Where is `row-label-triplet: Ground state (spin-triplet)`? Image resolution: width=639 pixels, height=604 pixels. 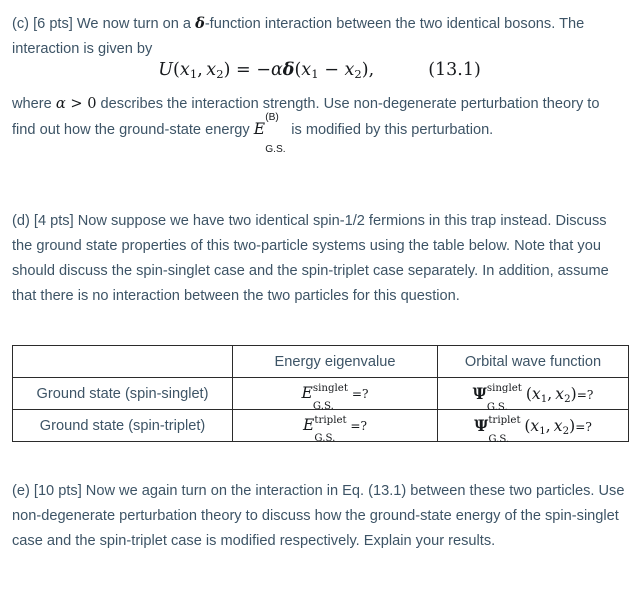 row-label-triplet: Ground state (spin-triplet) is located at coordinates (122, 425).